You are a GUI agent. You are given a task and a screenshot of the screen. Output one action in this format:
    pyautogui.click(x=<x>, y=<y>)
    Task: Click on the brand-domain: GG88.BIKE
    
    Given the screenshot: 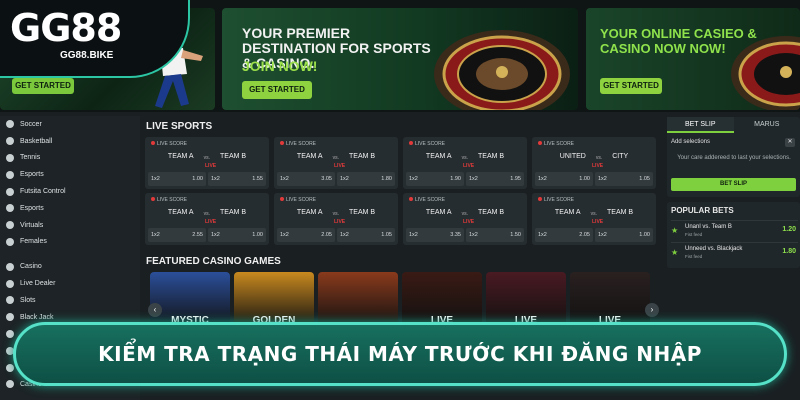 What is the action you would take?
    pyautogui.click(x=87, y=55)
    